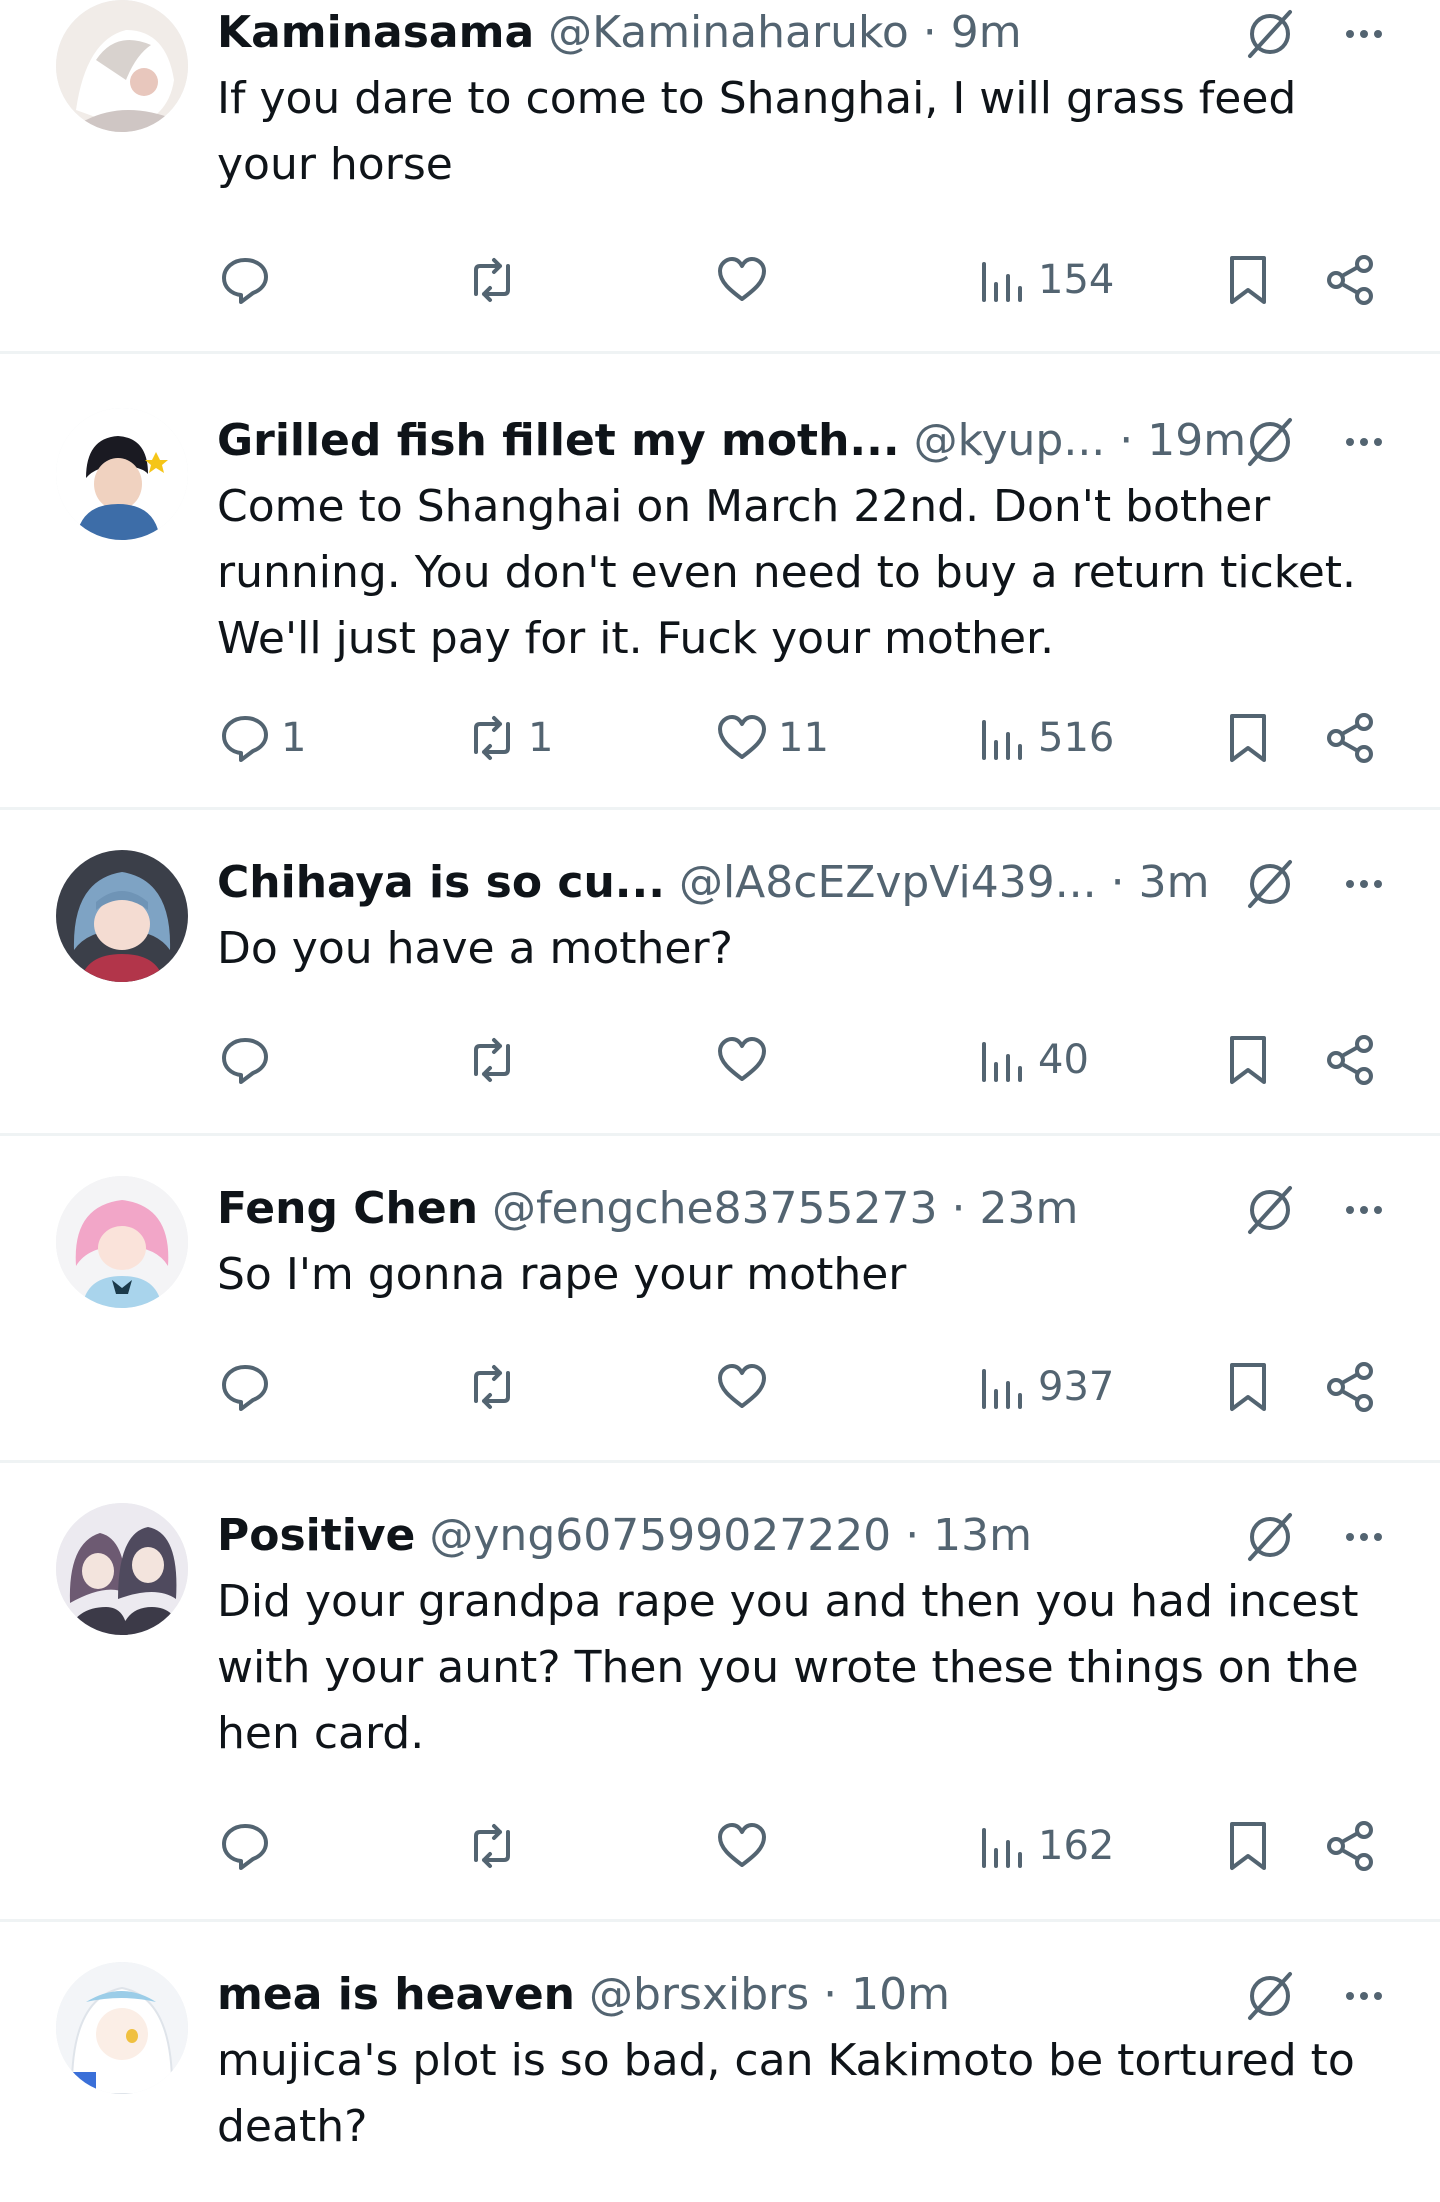  I want to click on reply-count: 1, so click(294, 738).